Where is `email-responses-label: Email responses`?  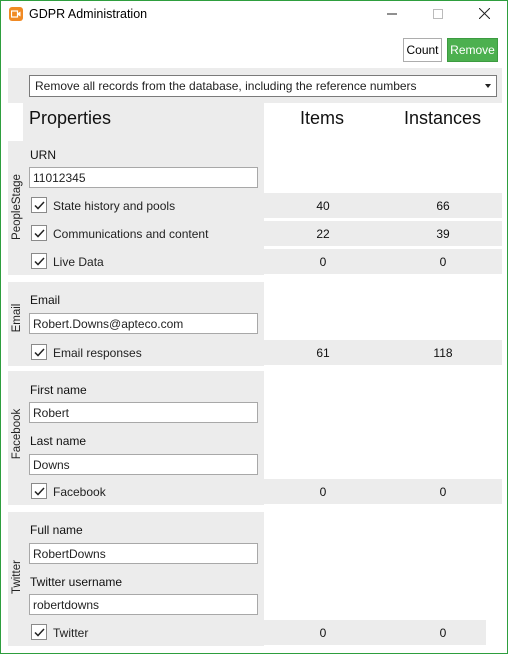
email-responses-label: Email responses is located at coordinates (97, 353).